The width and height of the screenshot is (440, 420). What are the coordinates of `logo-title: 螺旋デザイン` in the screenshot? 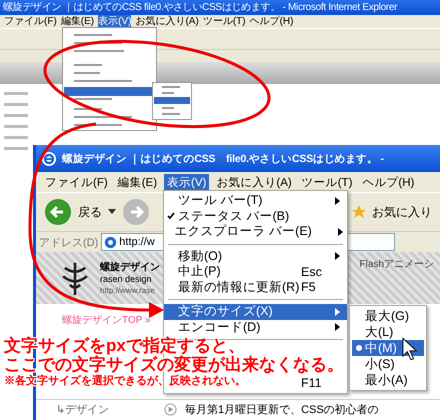 It's located at (130, 267).